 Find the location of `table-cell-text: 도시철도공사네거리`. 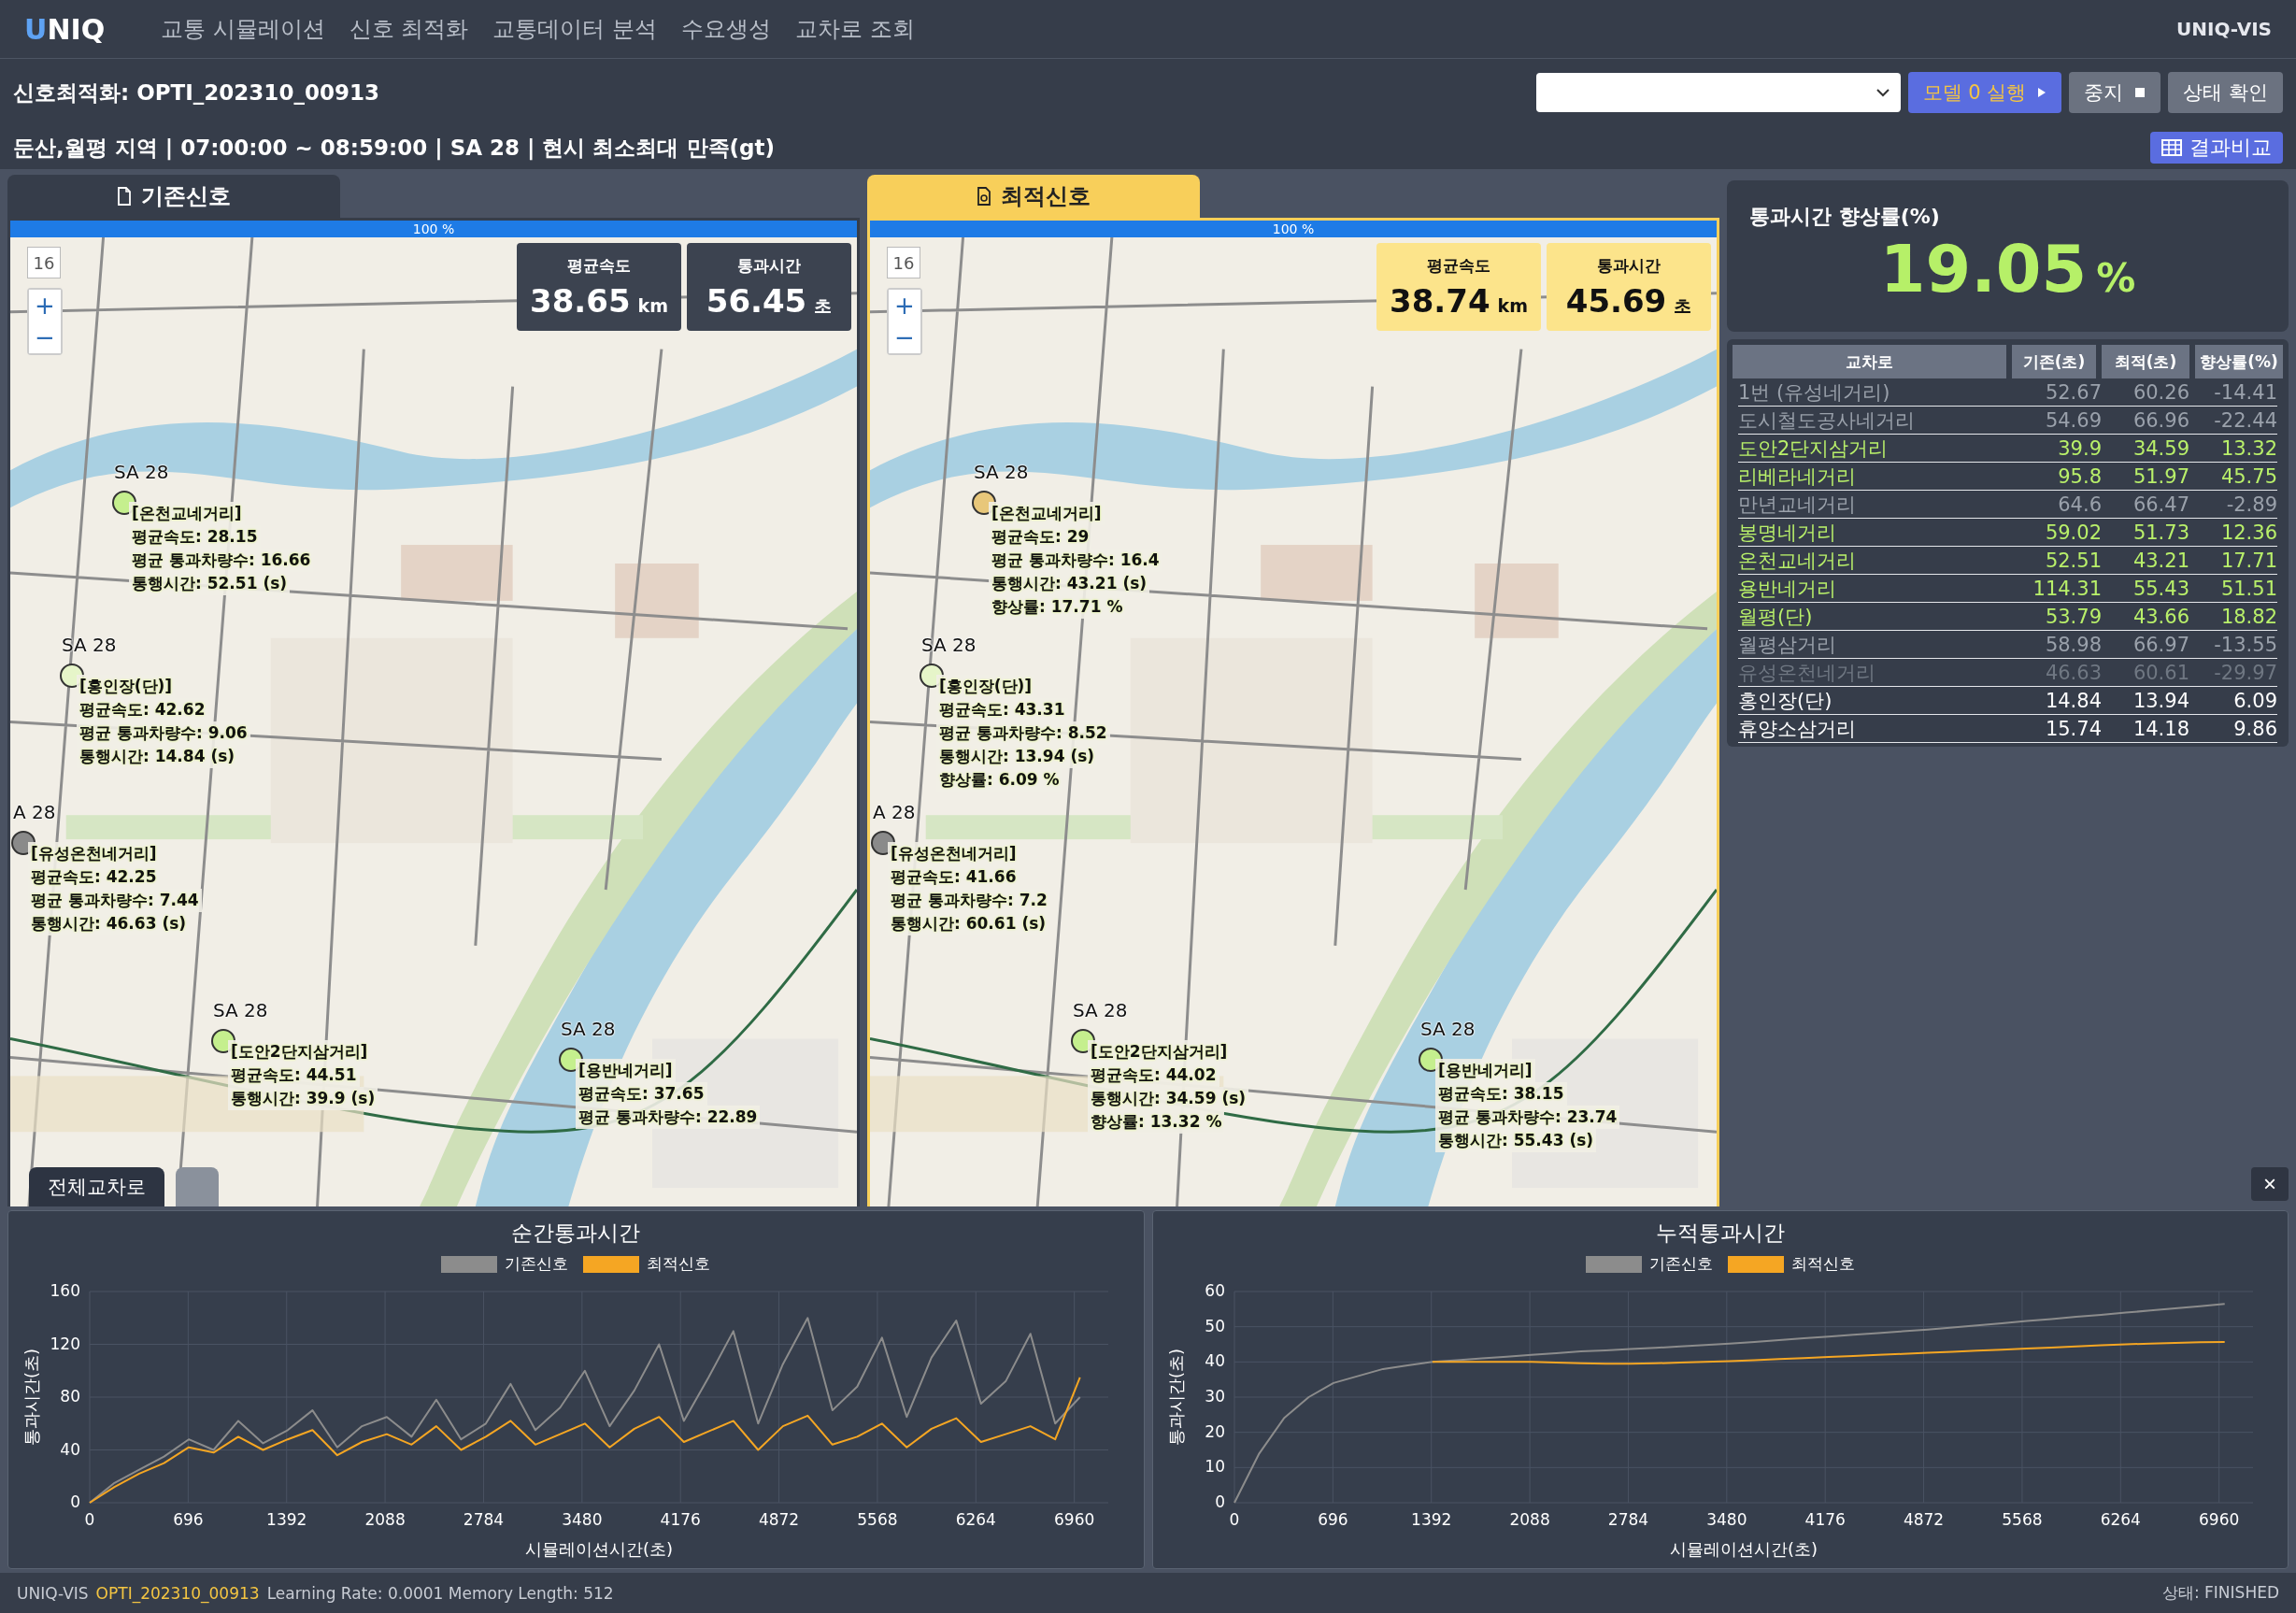

table-cell-text: 도시철도공사네거리 is located at coordinates (1827, 420).